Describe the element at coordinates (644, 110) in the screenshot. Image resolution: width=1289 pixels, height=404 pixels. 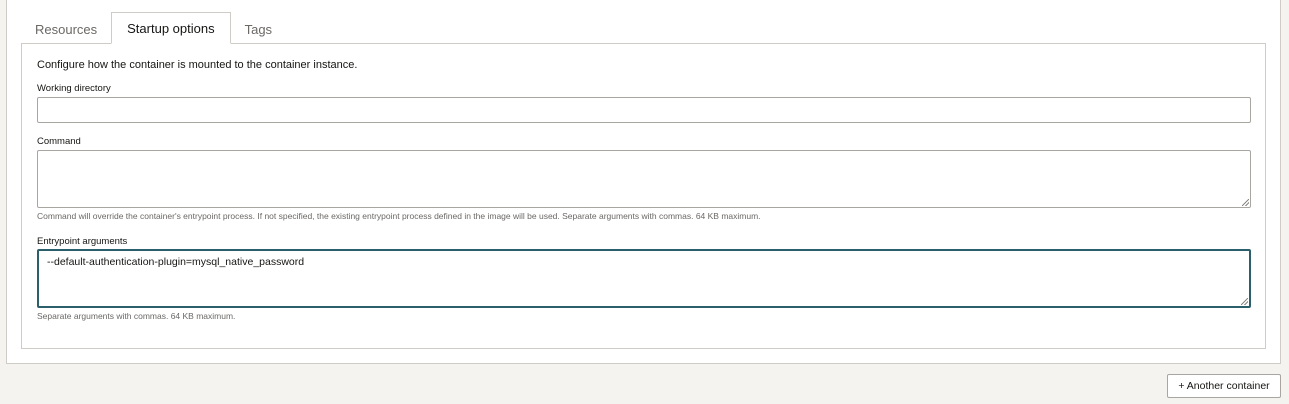
I see `working-directory-input` at that location.